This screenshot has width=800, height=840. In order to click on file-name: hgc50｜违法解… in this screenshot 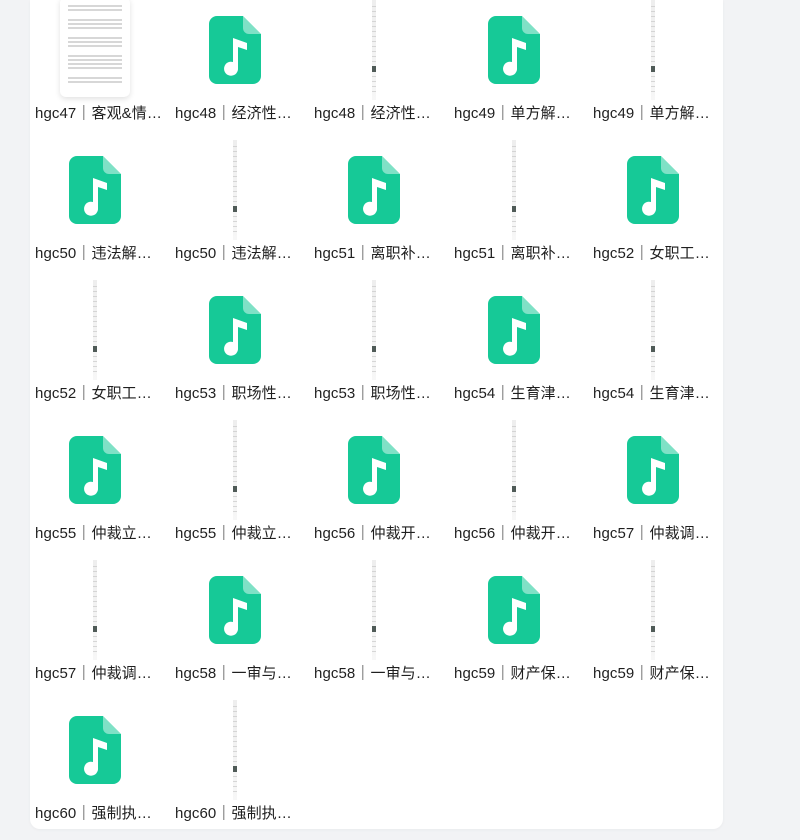, I will do `click(93, 253)`.